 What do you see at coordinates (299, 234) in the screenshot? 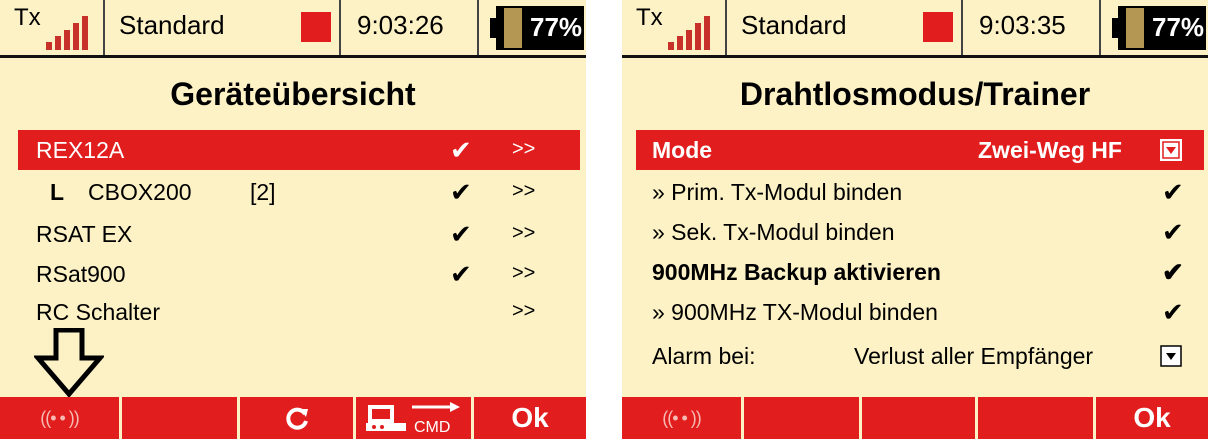
I see `device-row-rsat-ex: RSAT EX ✔ >>` at bounding box center [299, 234].